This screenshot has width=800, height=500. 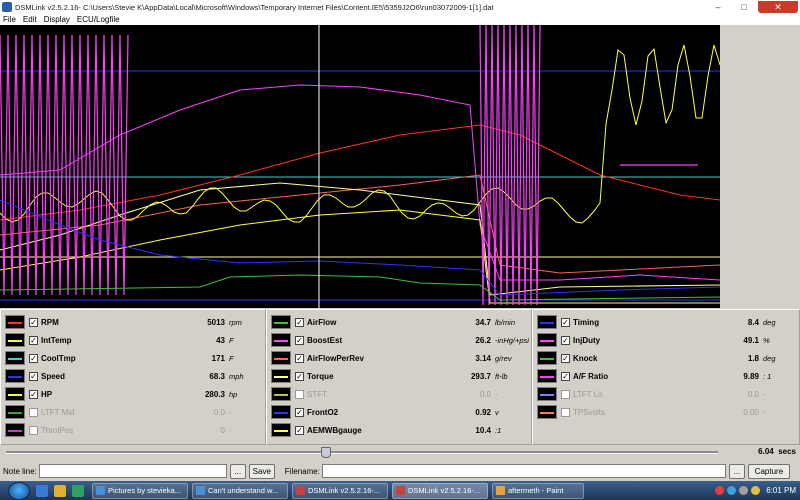 I want to click on channel-row: ✓ AirFlow 34.7 lb/min, so click(x=399, y=322).